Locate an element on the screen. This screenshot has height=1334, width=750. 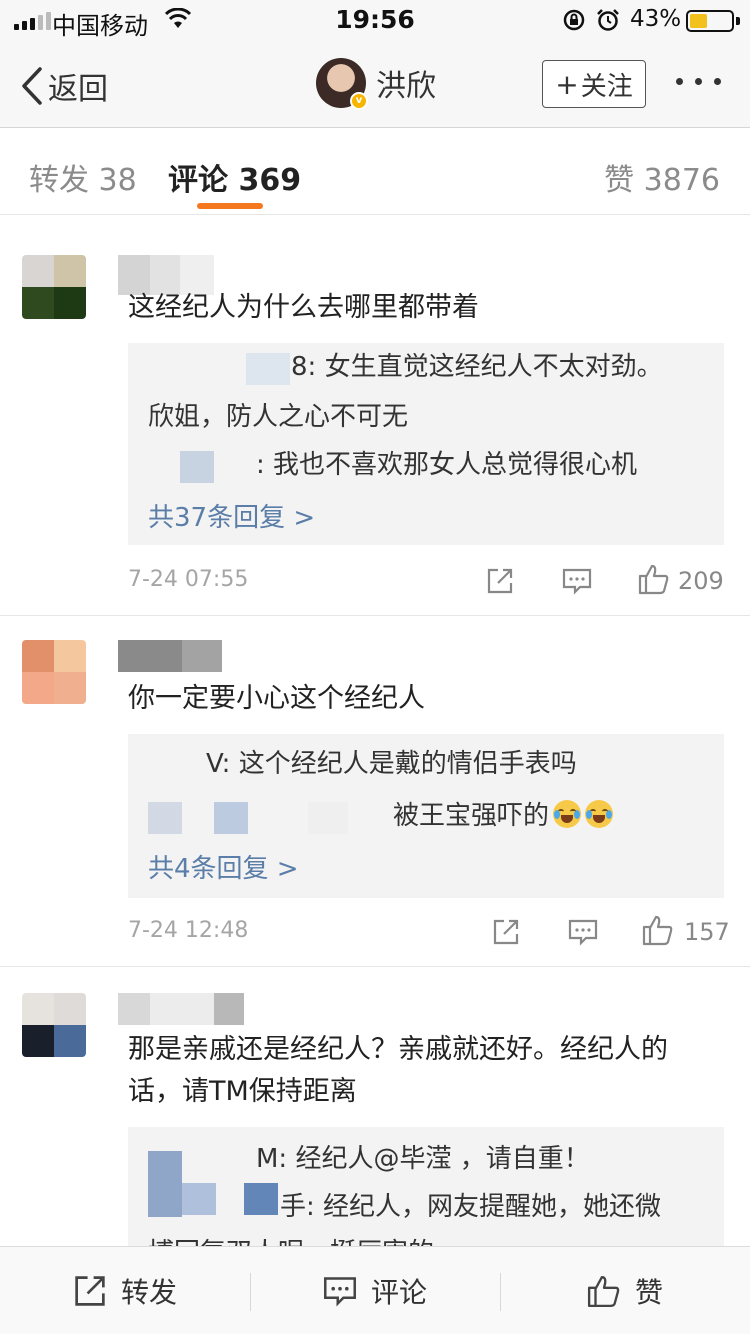
tab-bar: 转发 38 评论 369 赞 3876 is located at coordinates (375, 172).